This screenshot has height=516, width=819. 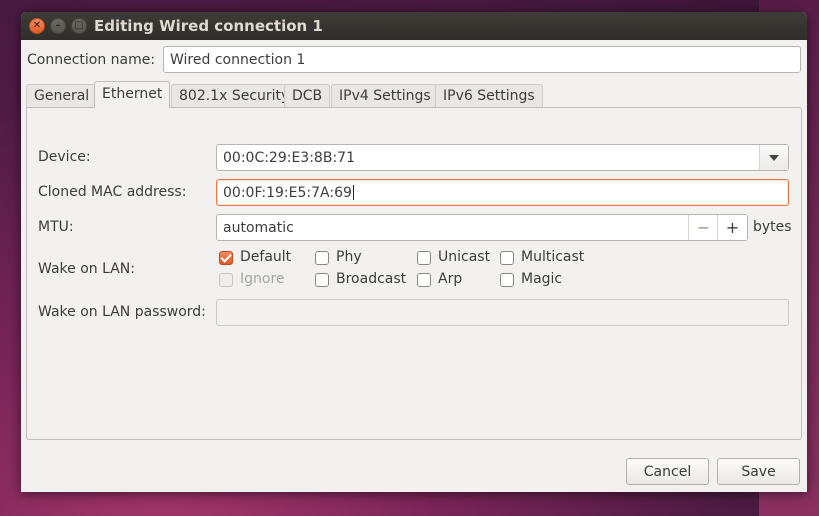 I want to click on maximize-icon: □, so click(x=79, y=25).